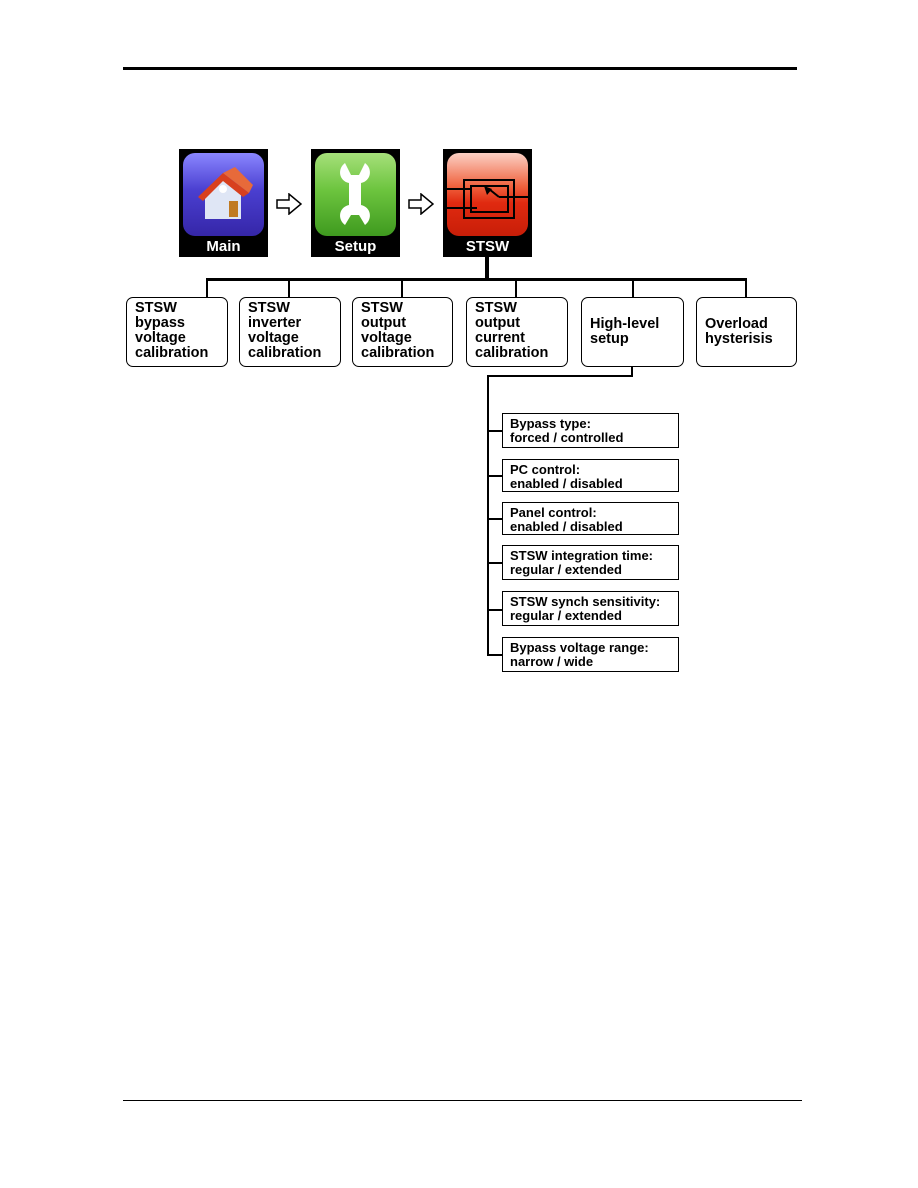 This screenshot has height=1188, width=918. I want to click on item-text: hysterisis, so click(739, 339).